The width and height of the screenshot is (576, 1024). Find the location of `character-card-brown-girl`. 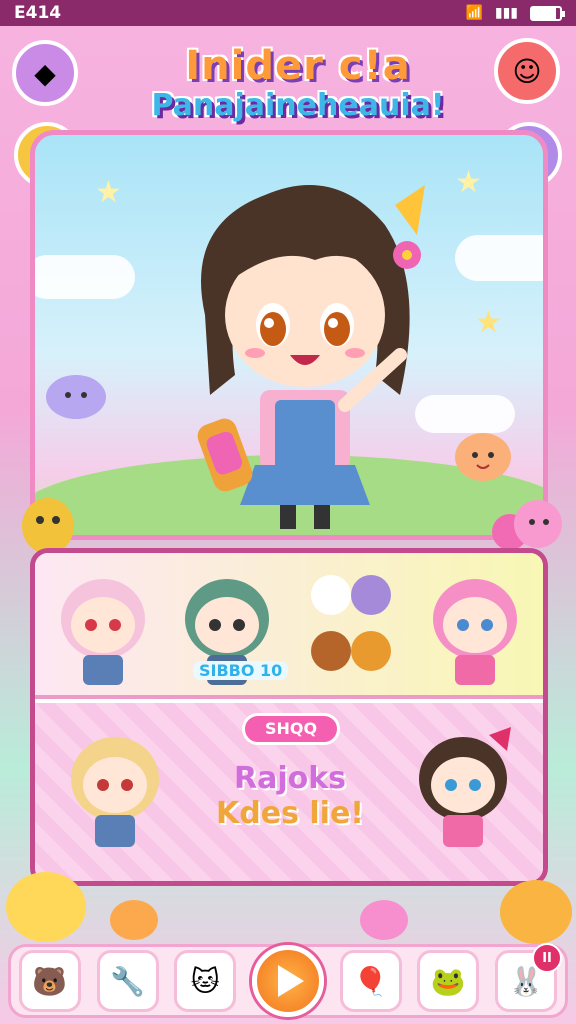

character-card-brown-girl is located at coordinates (463, 786).